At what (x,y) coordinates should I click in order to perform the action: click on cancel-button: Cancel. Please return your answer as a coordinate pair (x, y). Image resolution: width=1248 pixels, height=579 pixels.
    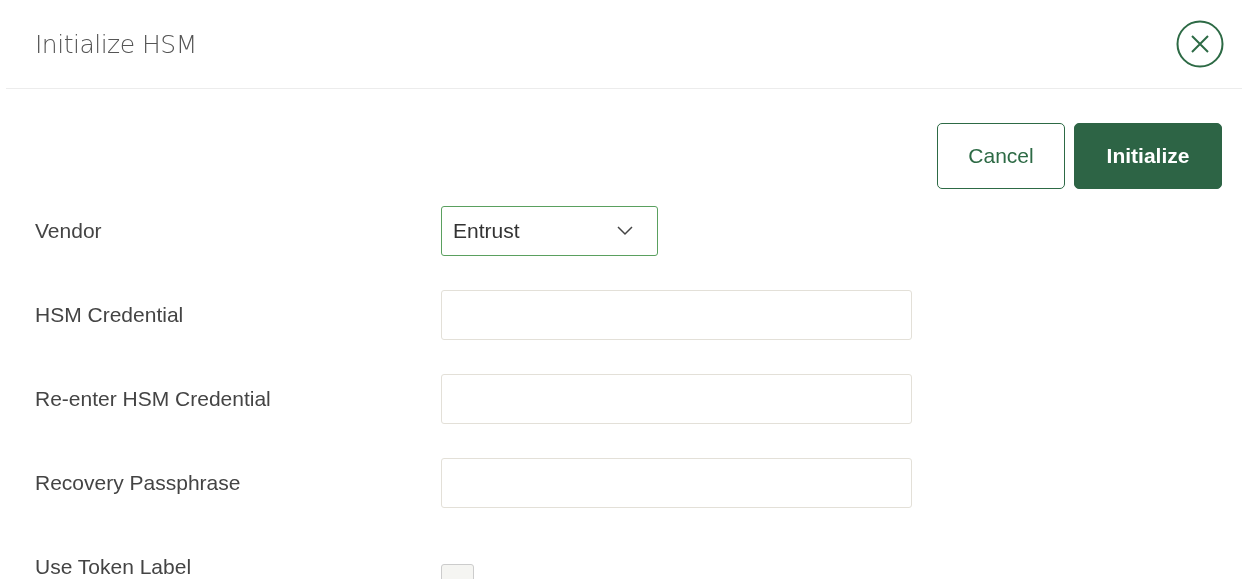
    Looking at the image, I should click on (1001, 156).